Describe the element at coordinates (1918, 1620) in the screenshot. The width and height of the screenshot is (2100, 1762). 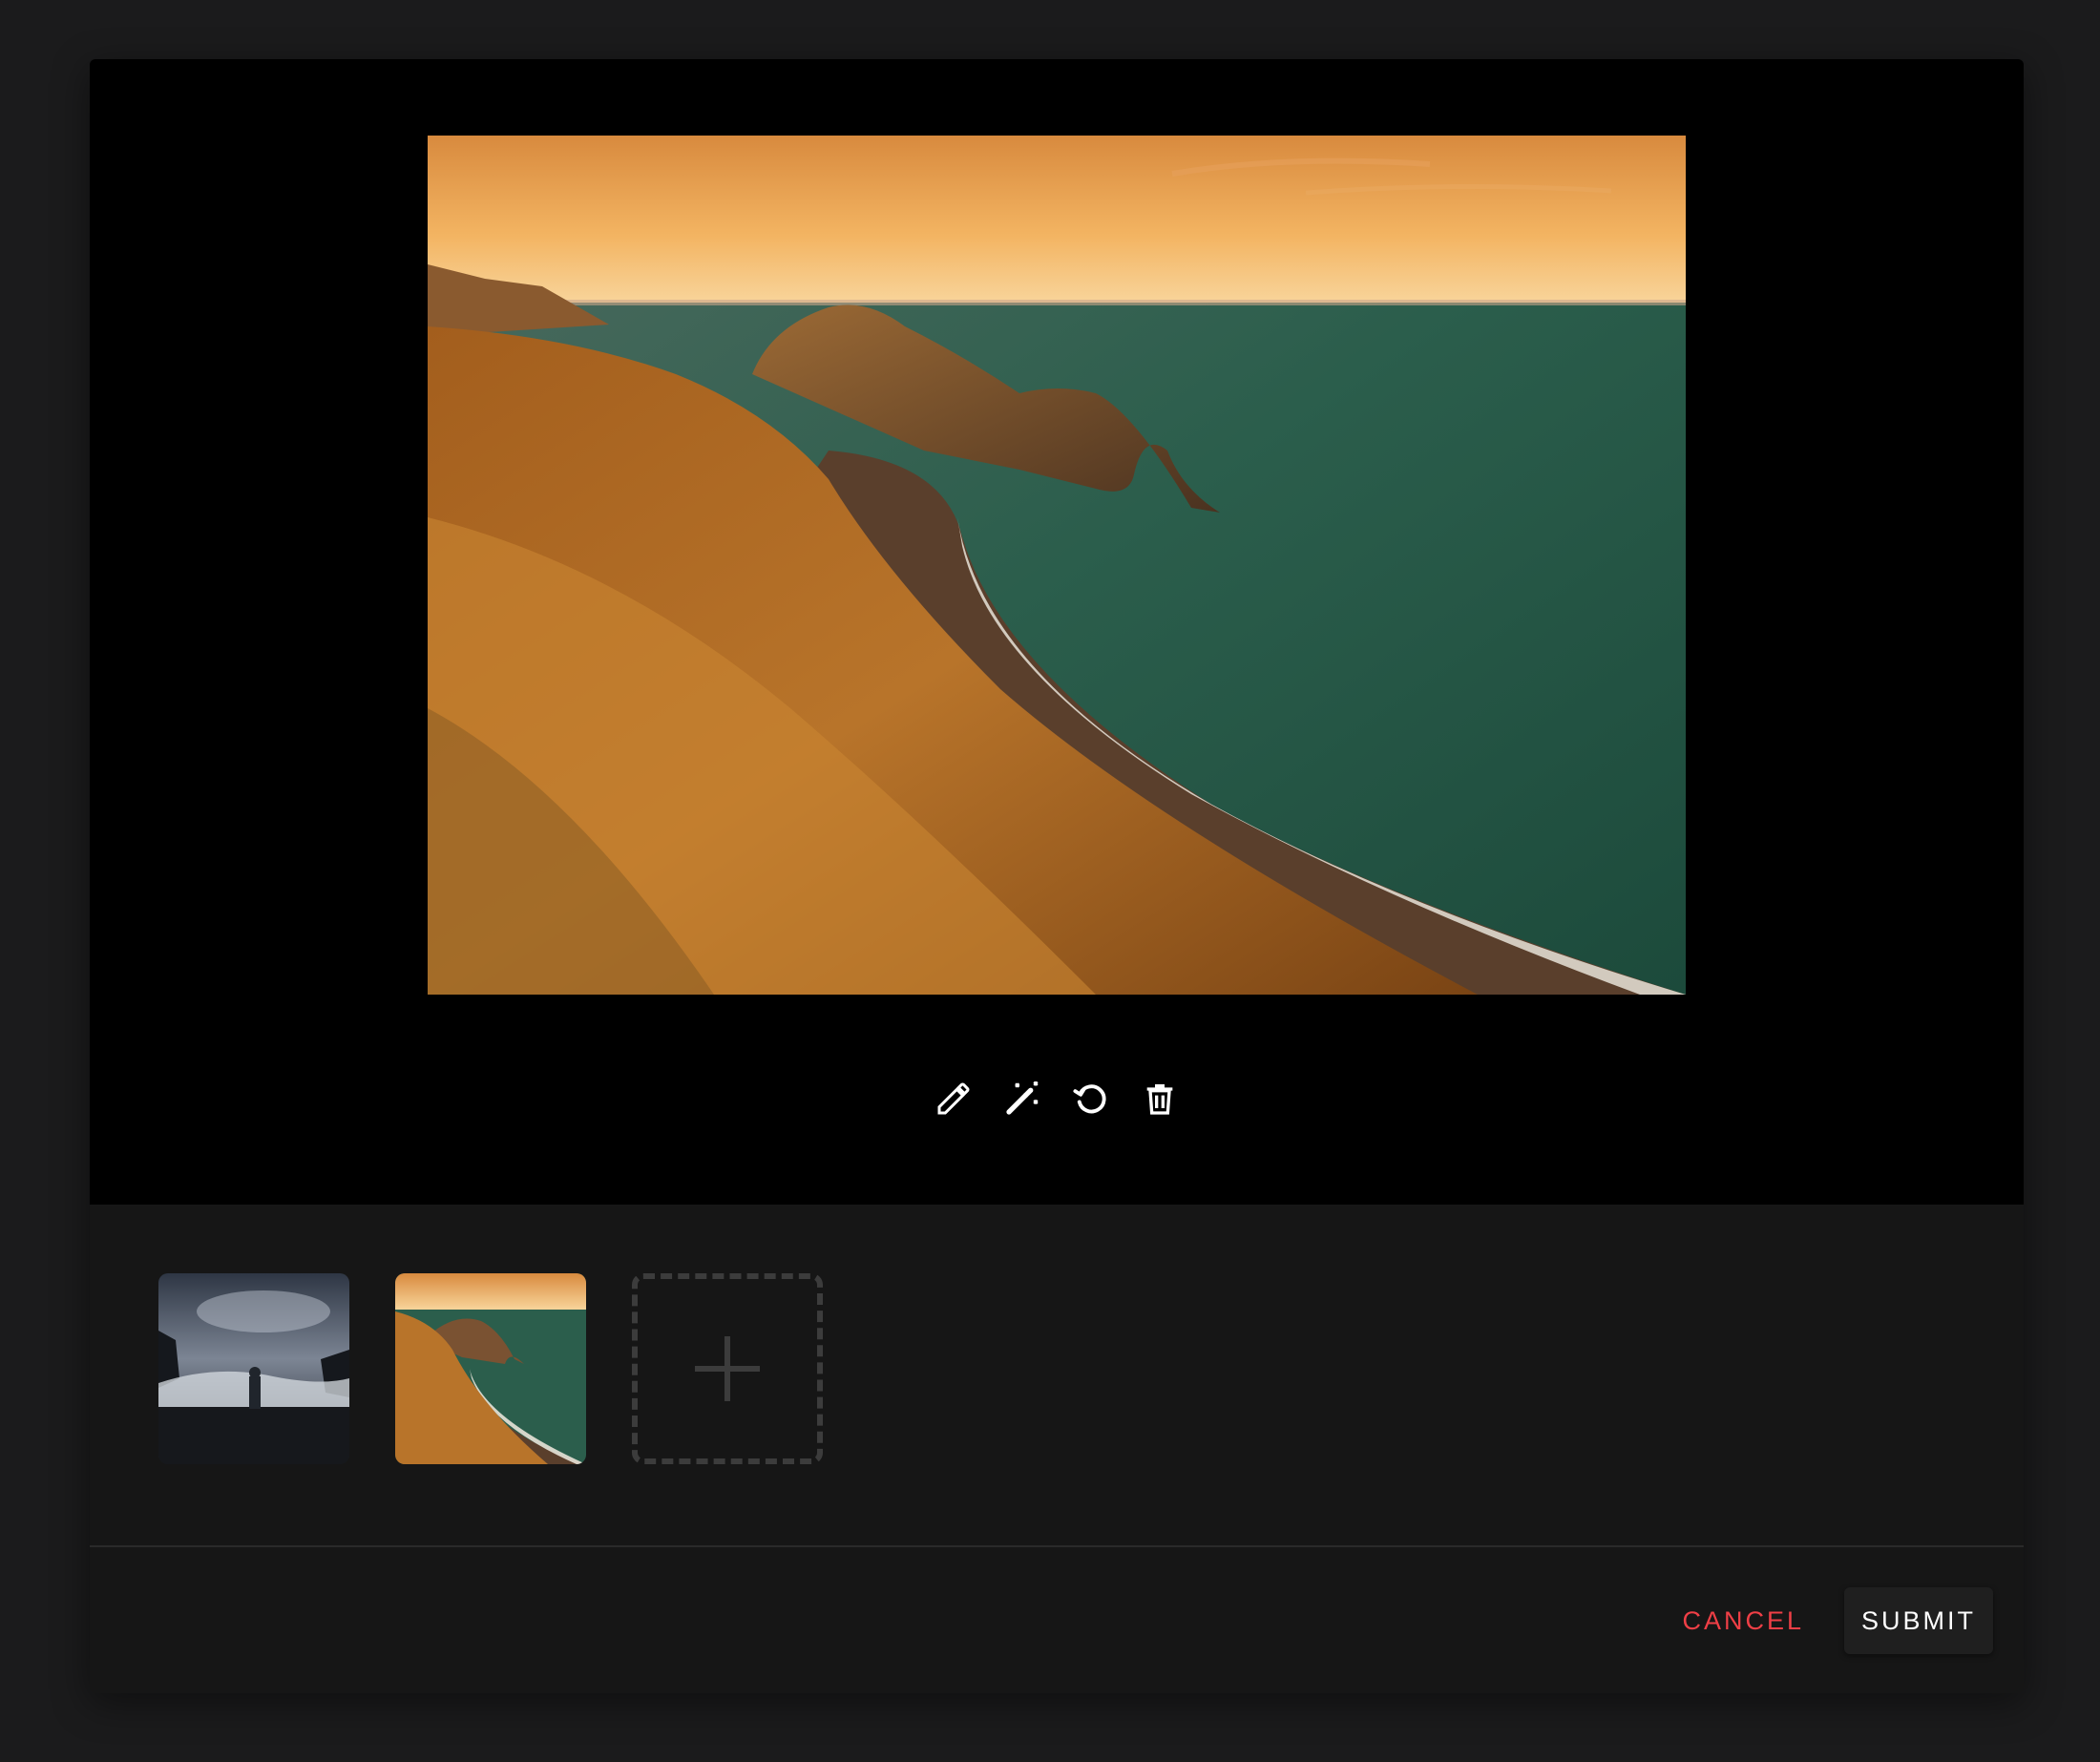
I see `submit-button: SUBMIT` at that location.